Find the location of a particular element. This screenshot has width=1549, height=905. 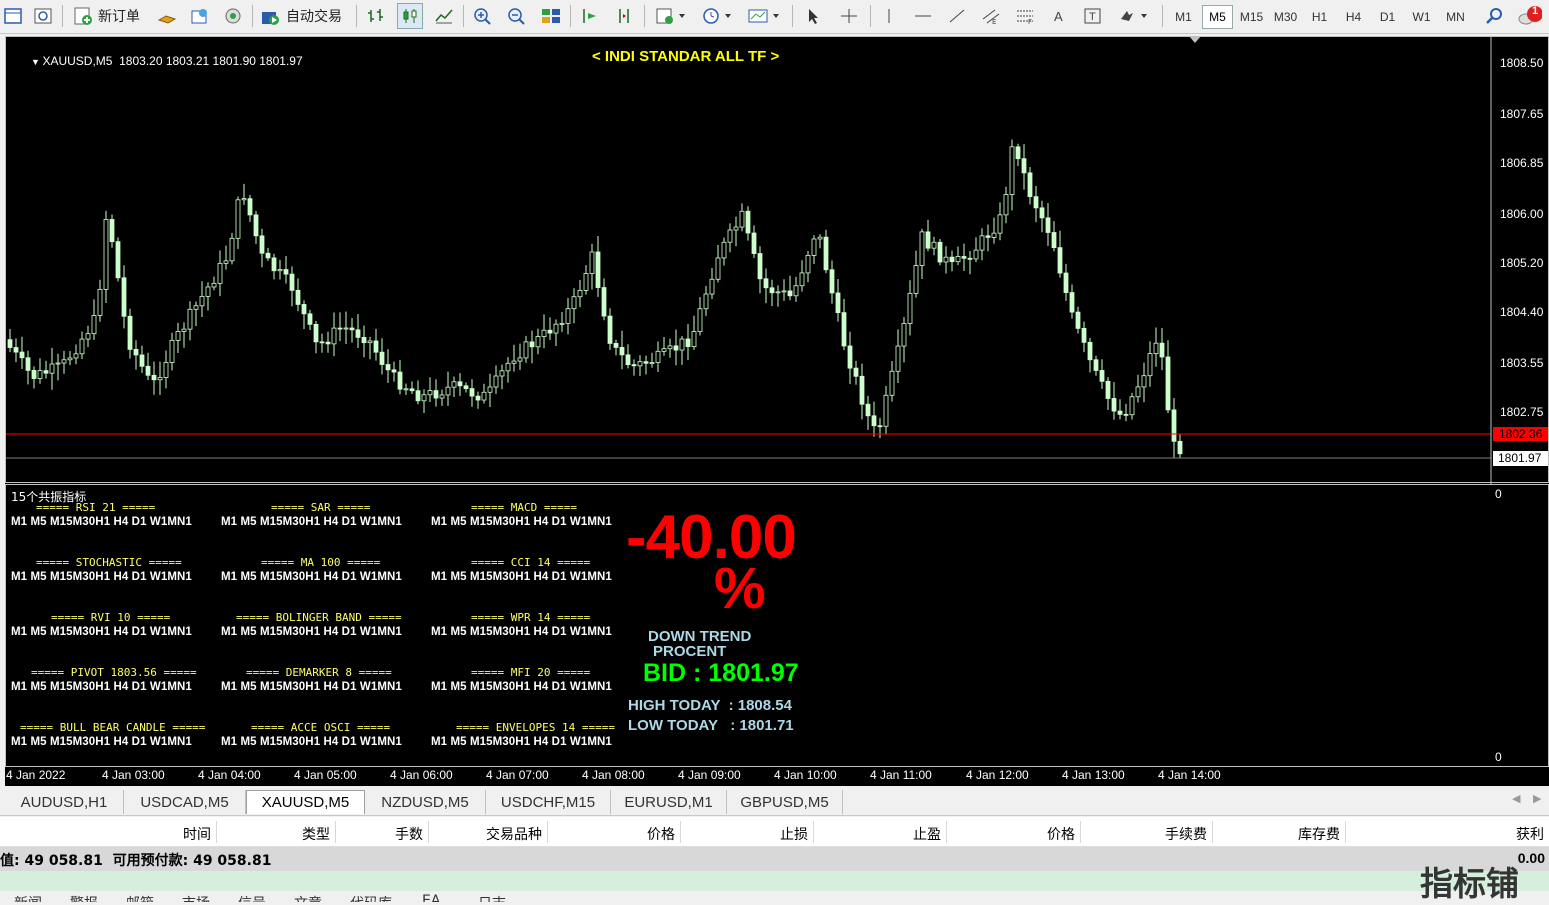

column-header: 手续费 is located at coordinates (1147, 834).